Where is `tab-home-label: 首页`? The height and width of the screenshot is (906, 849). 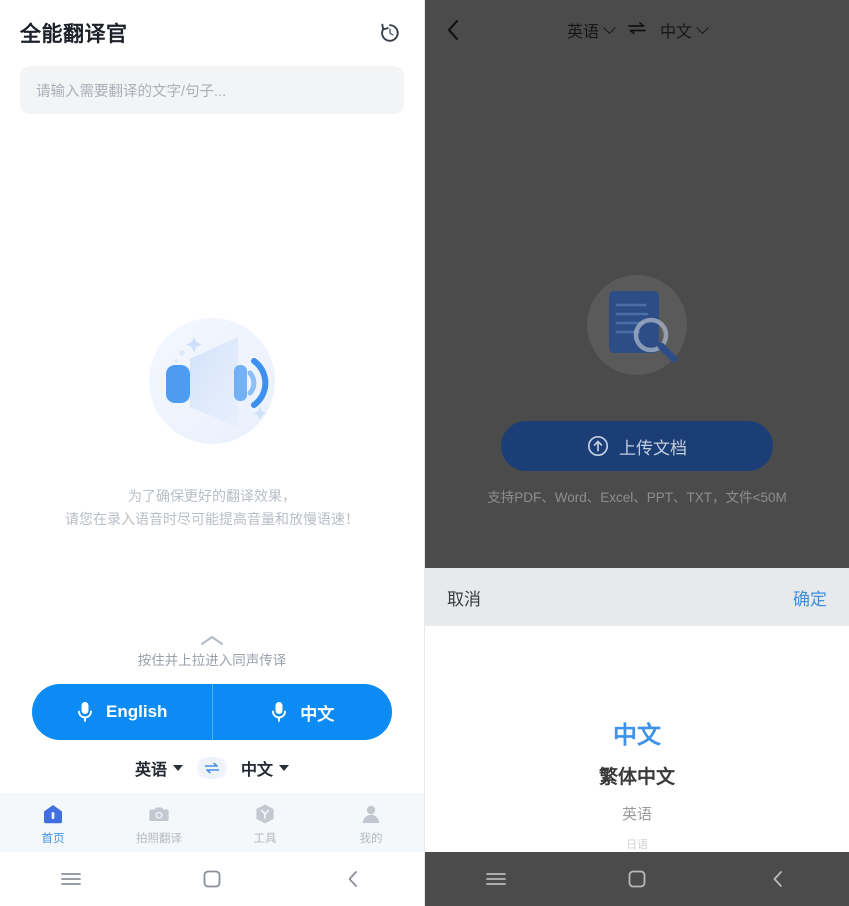
tab-home-label: 首页 is located at coordinates (53, 838).